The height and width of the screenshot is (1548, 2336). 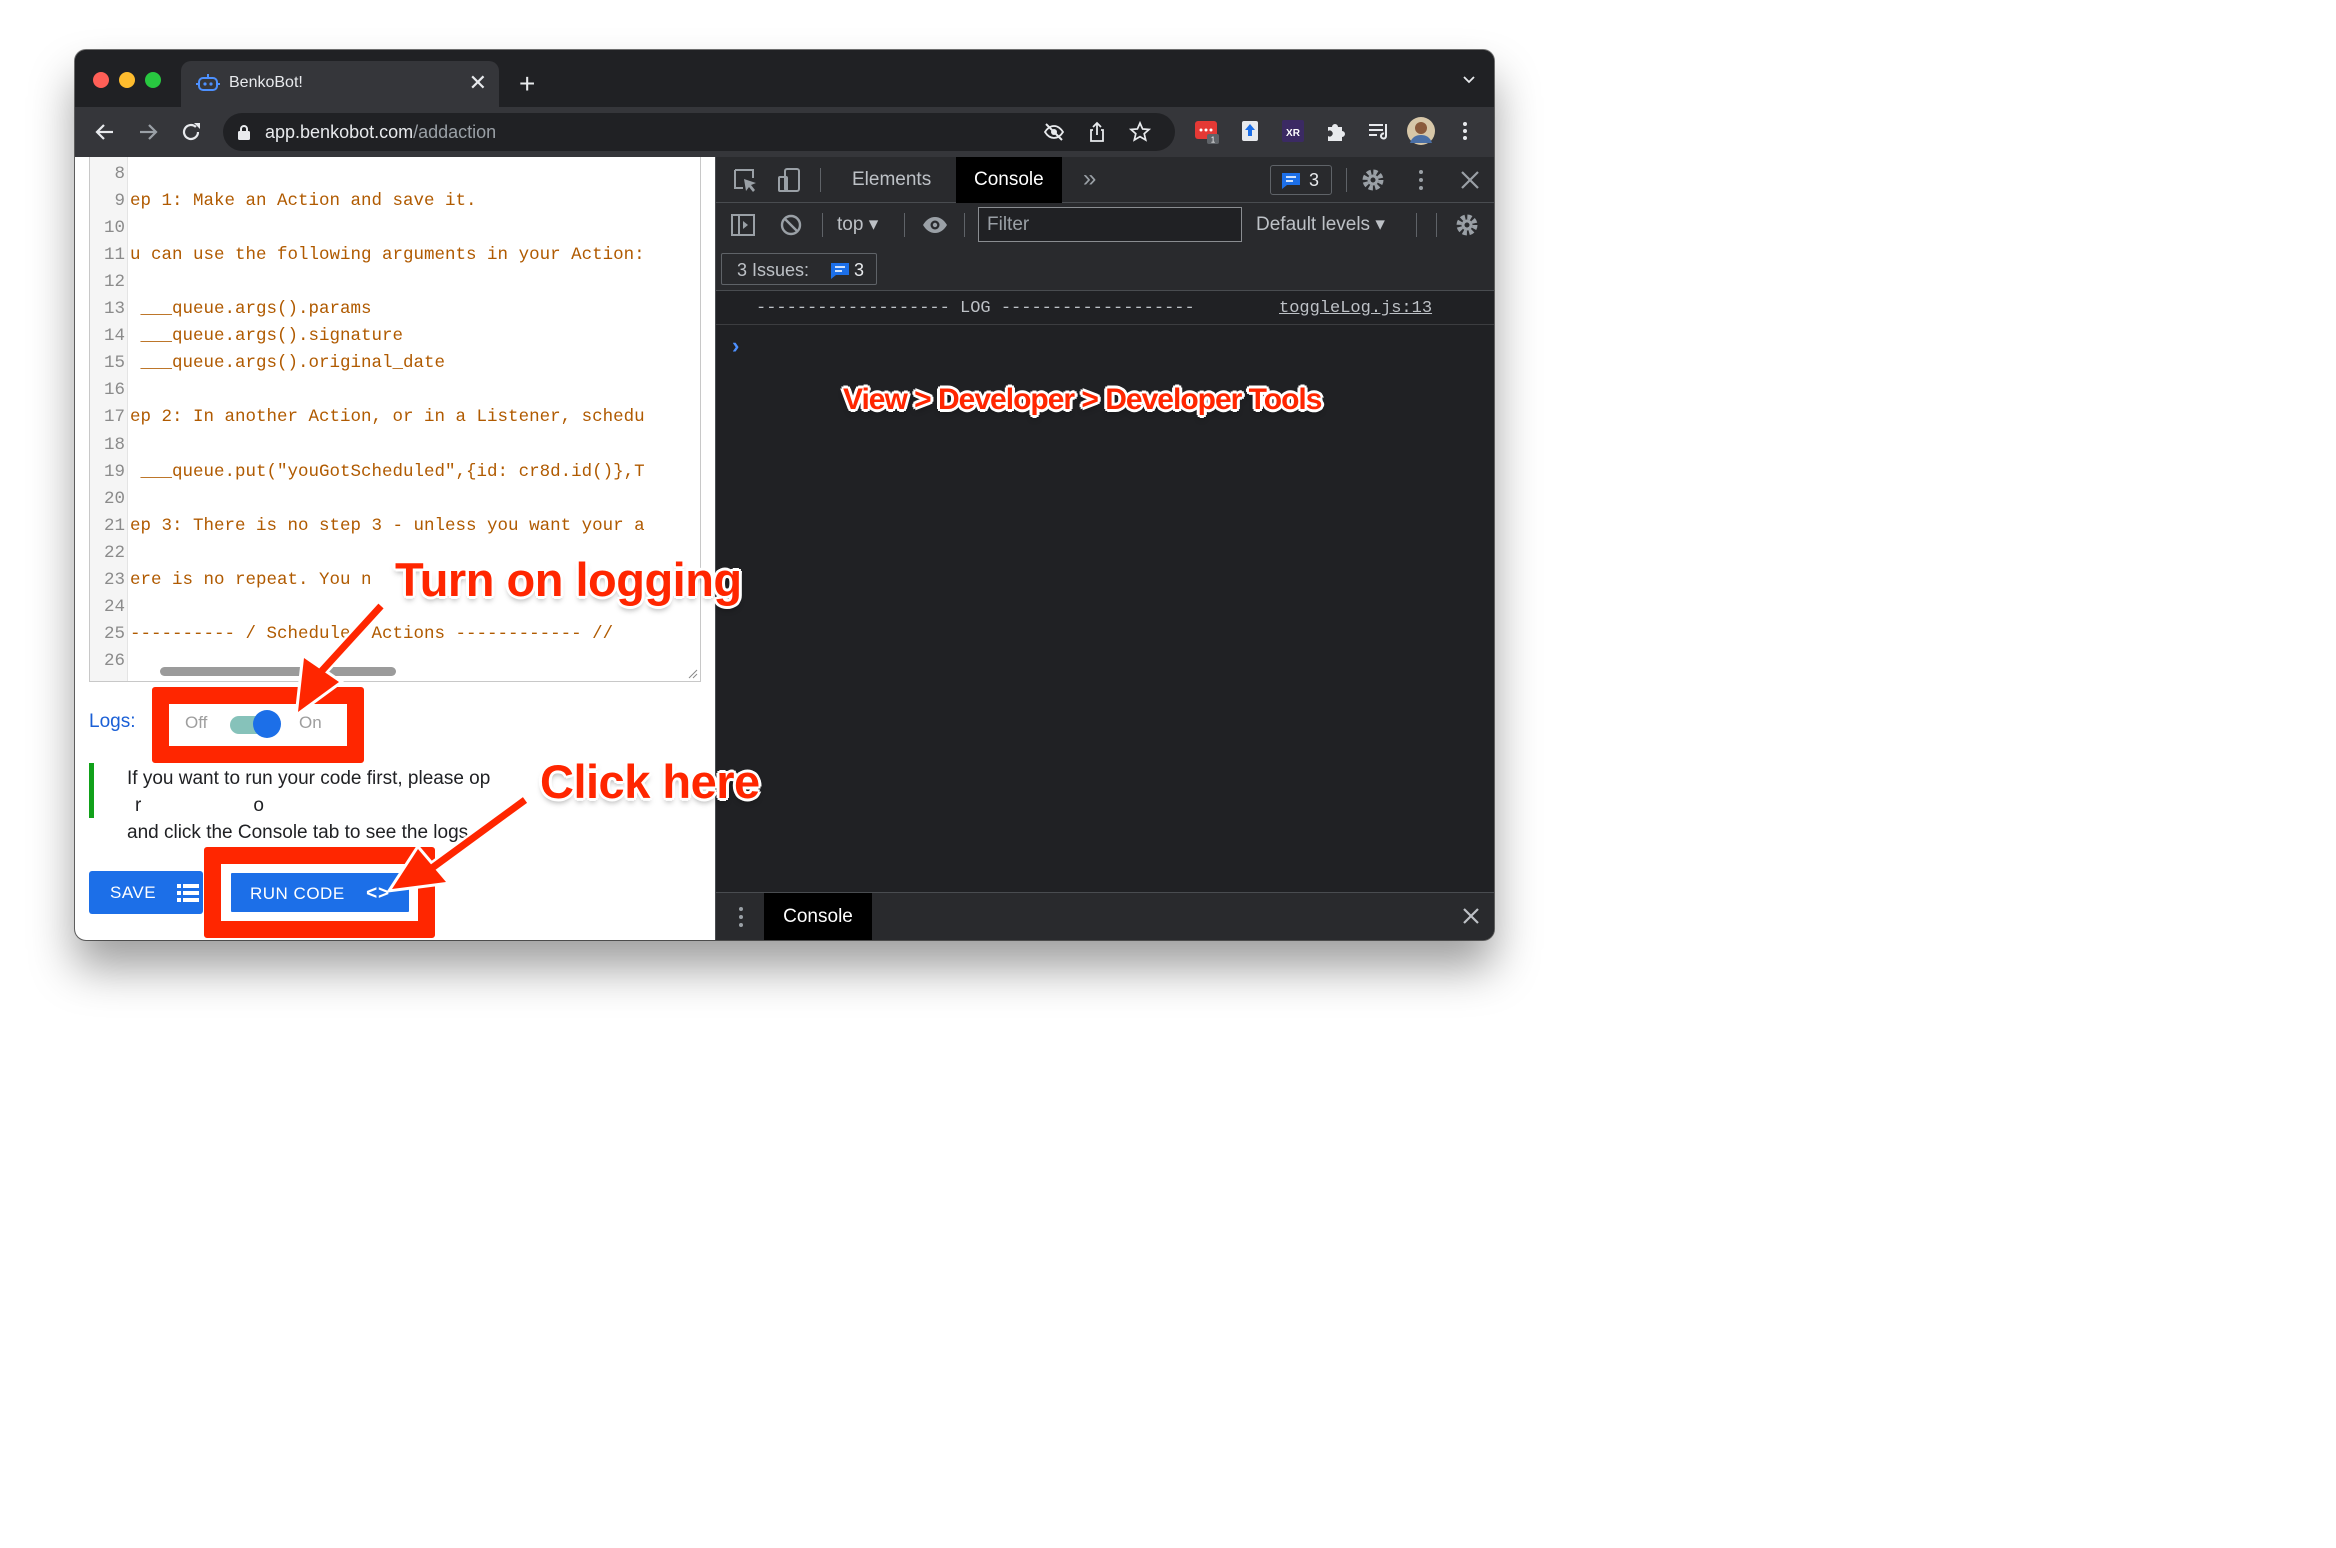 I want to click on lock-icon, so click(x=244, y=132).